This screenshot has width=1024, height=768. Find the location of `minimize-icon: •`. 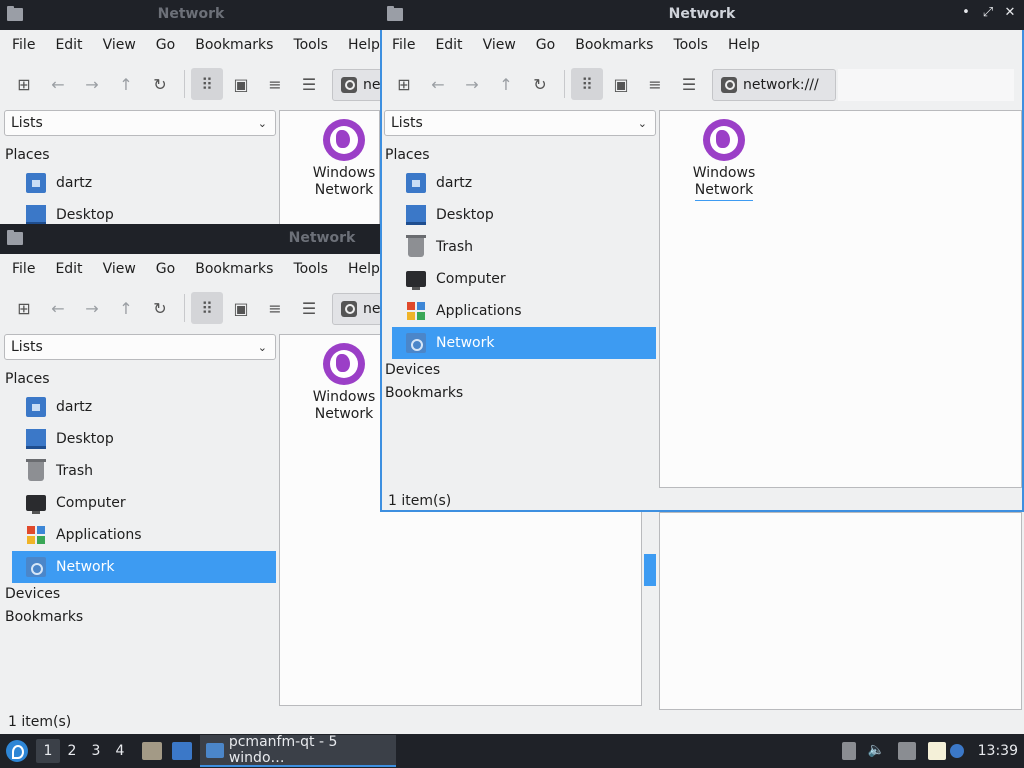

minimize-icon: • is located at coordinates (966, 12).